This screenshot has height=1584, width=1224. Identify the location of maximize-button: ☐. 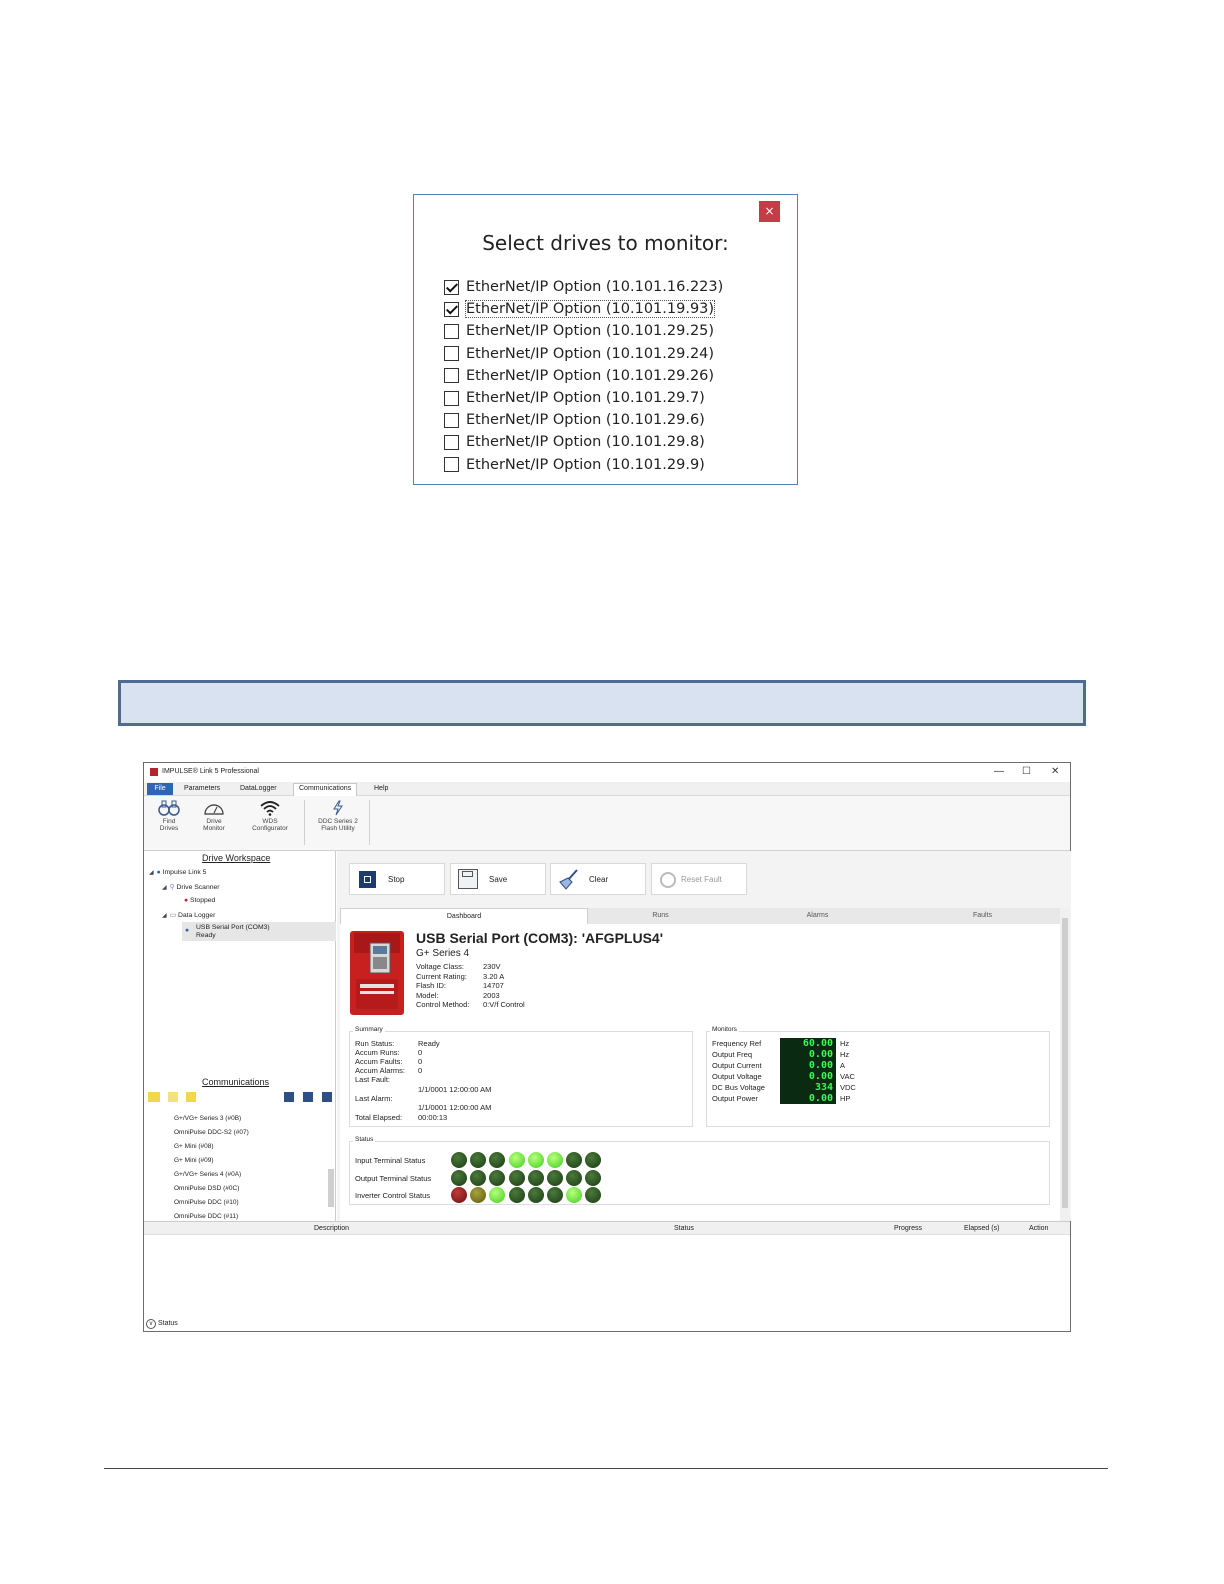
(1026, 771).